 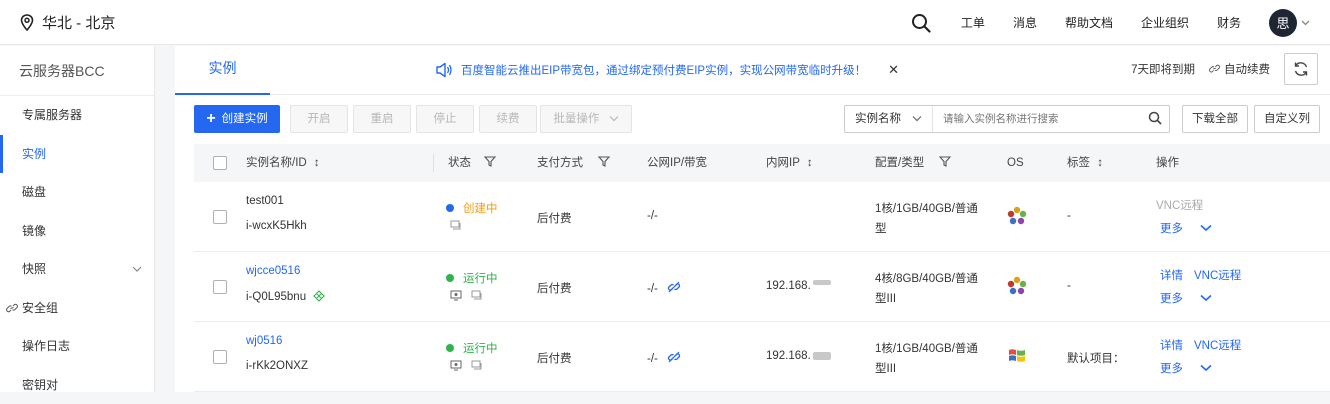 What do you see at coordinates (1165, 22) in the screenshot?
I see `nav-organization: 企业组织` at bounding box center [1165, 22].